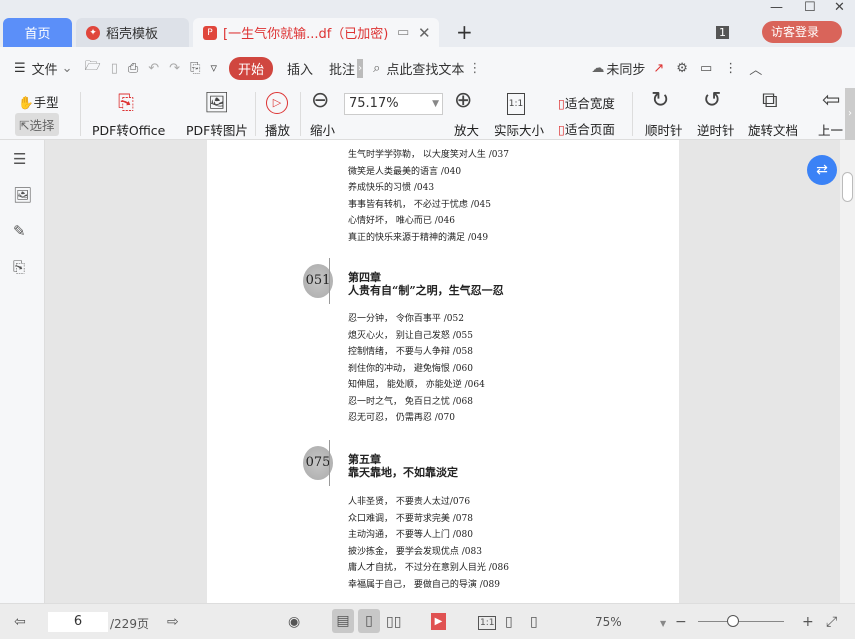 This screenshot has height=639, width=855. Describe the element at coordinates (487, 623) in the screenshot. I see `actual-size-icon: 1:1` at that location.